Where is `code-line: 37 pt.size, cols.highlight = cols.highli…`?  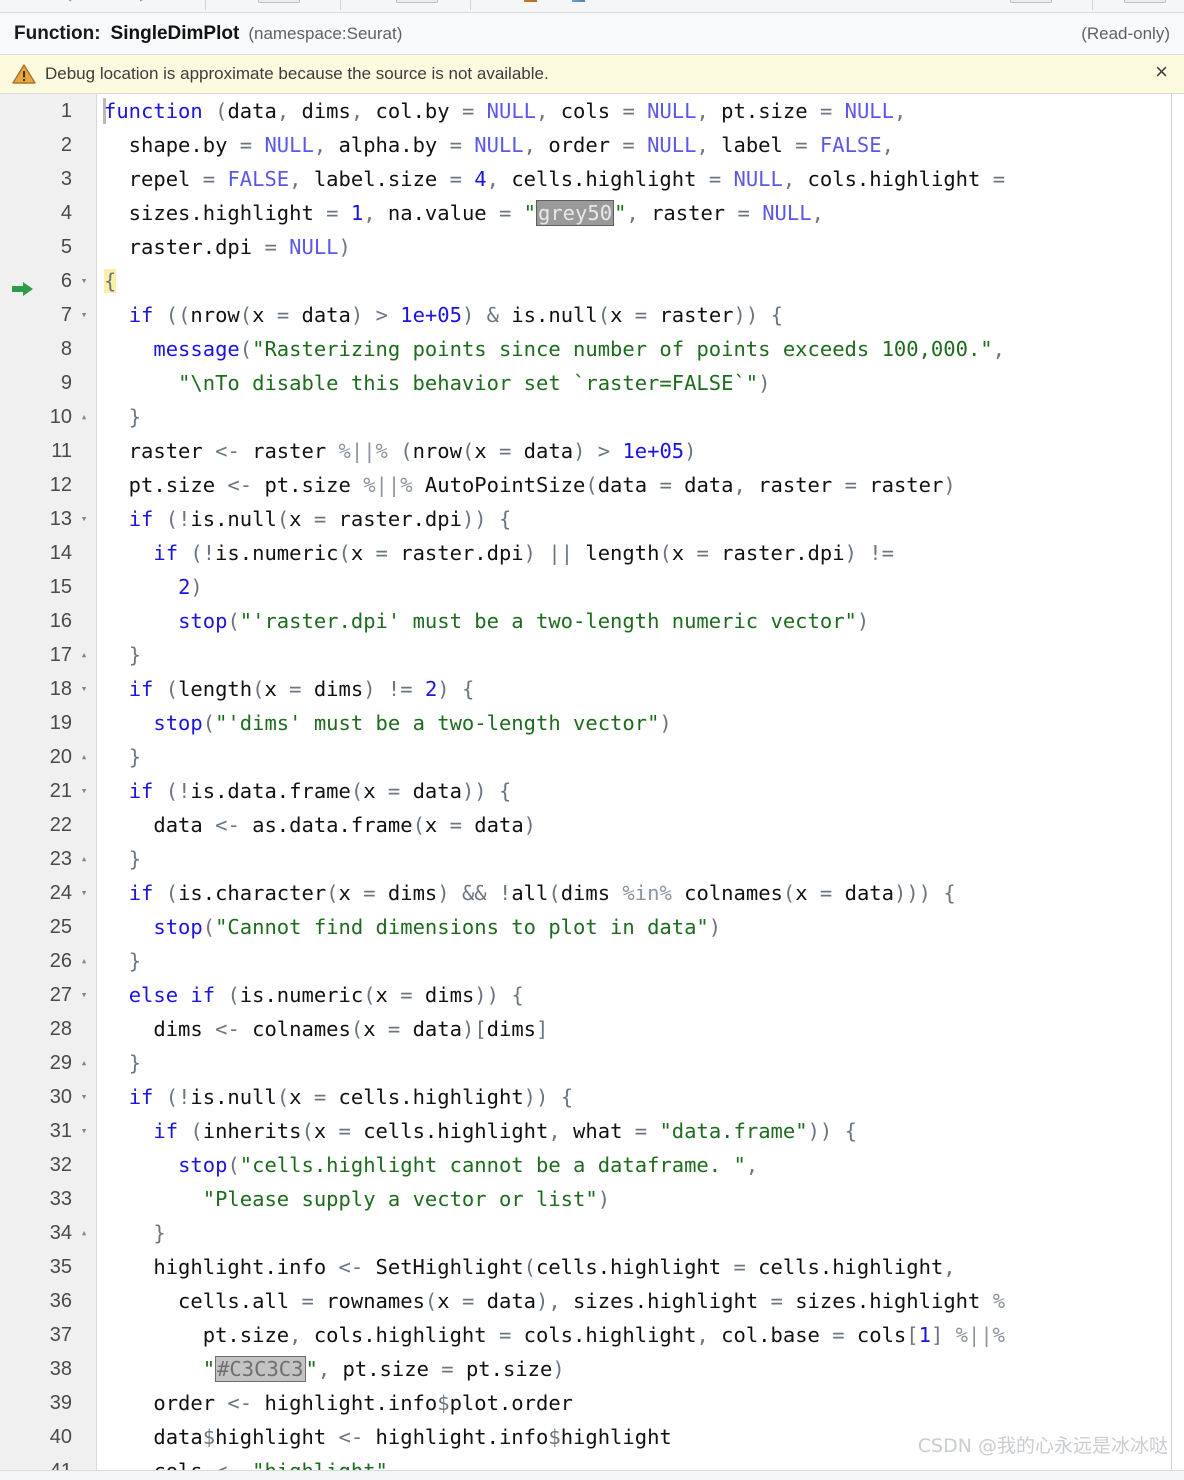 code-line: 37 pt.size, cols.highlight = cols.highli… is located at coordinates (585, 1335).